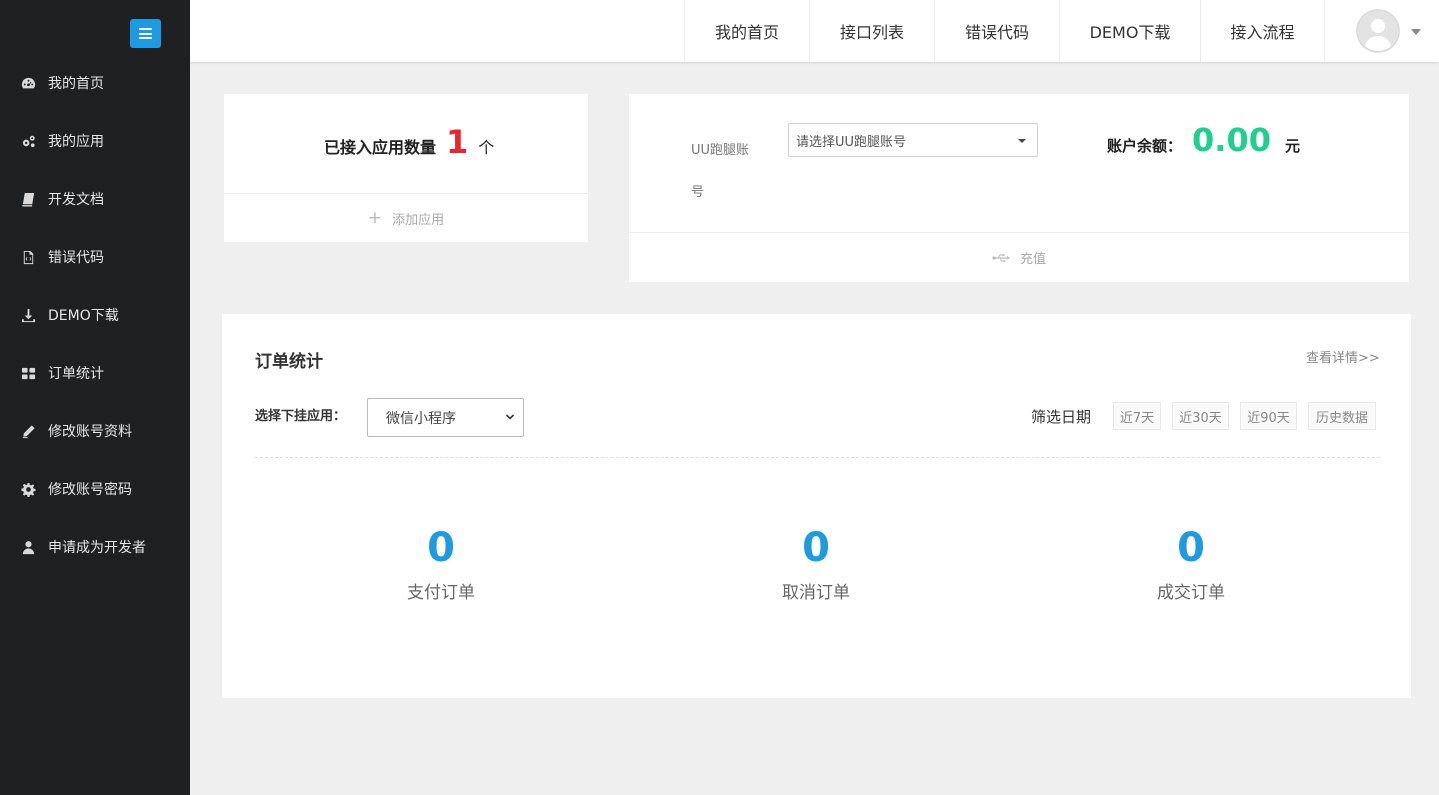 The height and width of the screenshot is (795, 1439). Describe the element at coordinates (913, 140) in the screenshot. I see `uu-account-select: 请选择UU跑腿账号` at that location.